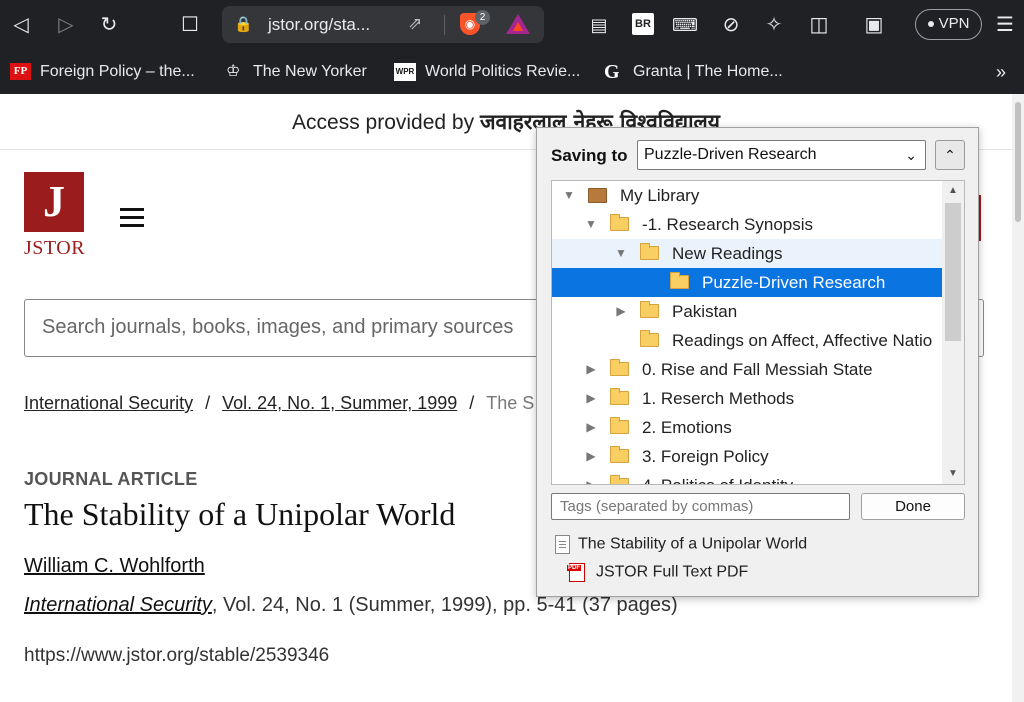 The image size is (1024, 702). Describe the element at coordinates (54, 202) in the screenshot. I see `jstor-logo-mark-icon: J` at that location.